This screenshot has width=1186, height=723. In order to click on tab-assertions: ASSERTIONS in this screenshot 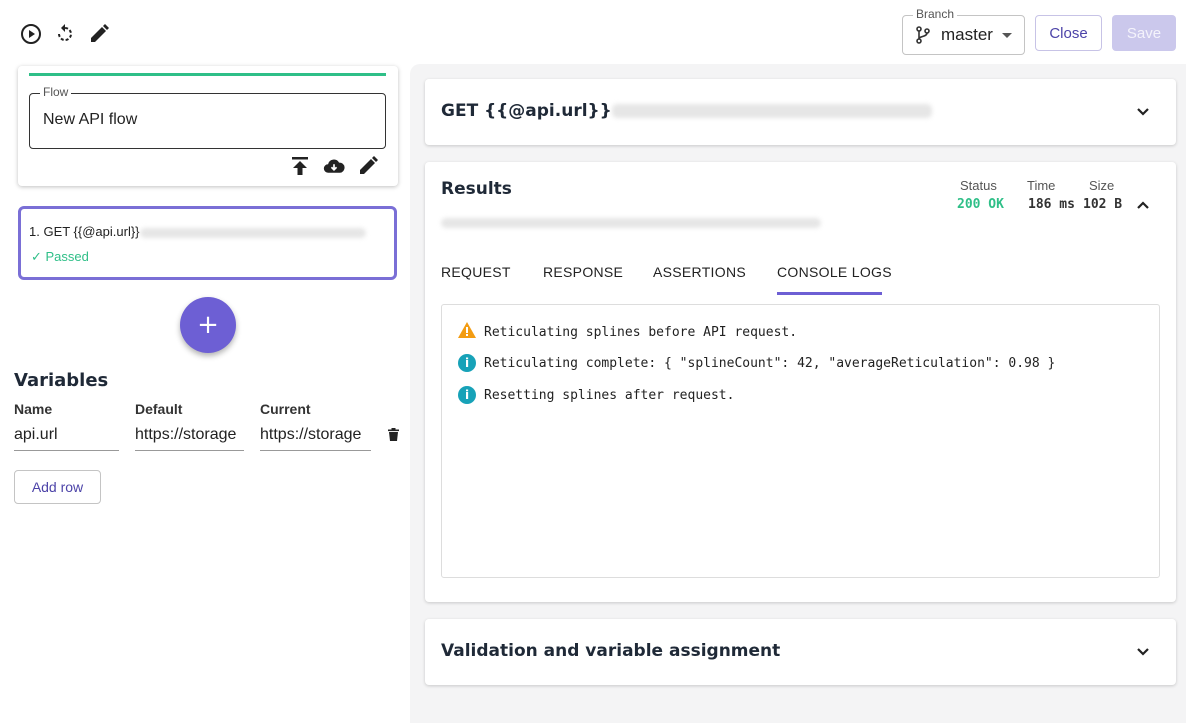, I will do `click(699, 272)`.